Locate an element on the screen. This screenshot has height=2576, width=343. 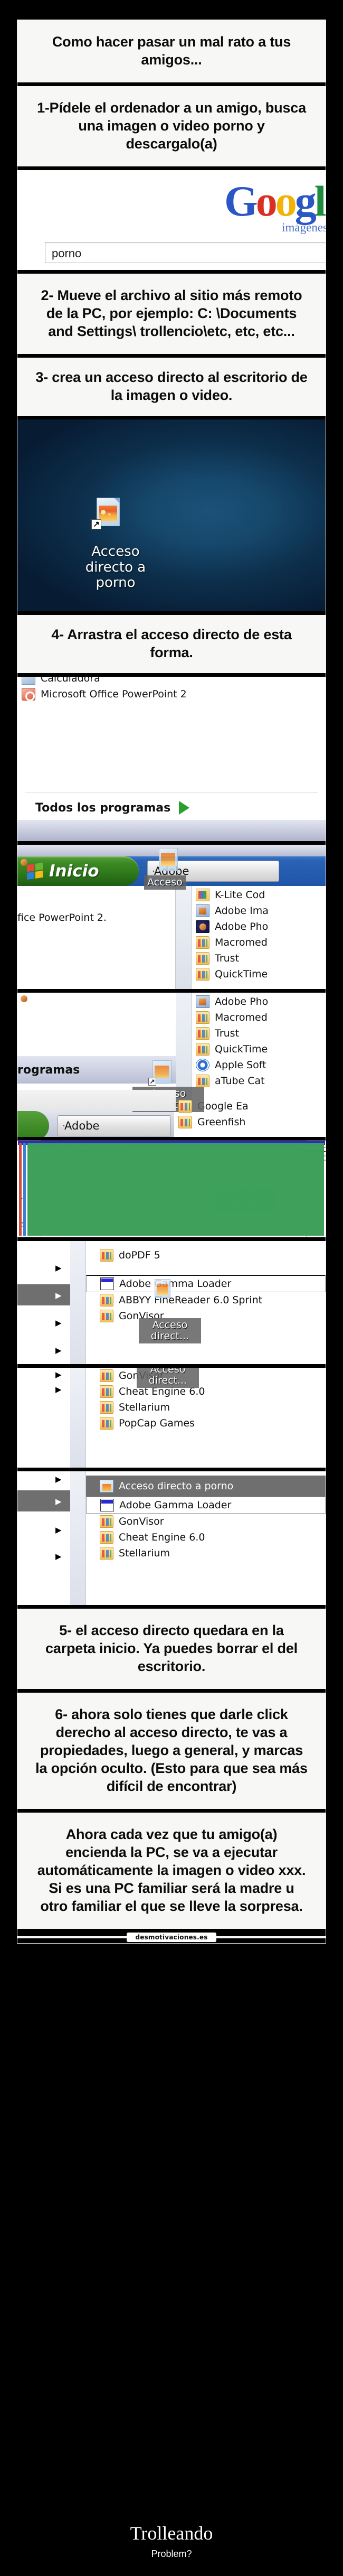
program-item: Adobe Ima is located at coordinates (259, 911).